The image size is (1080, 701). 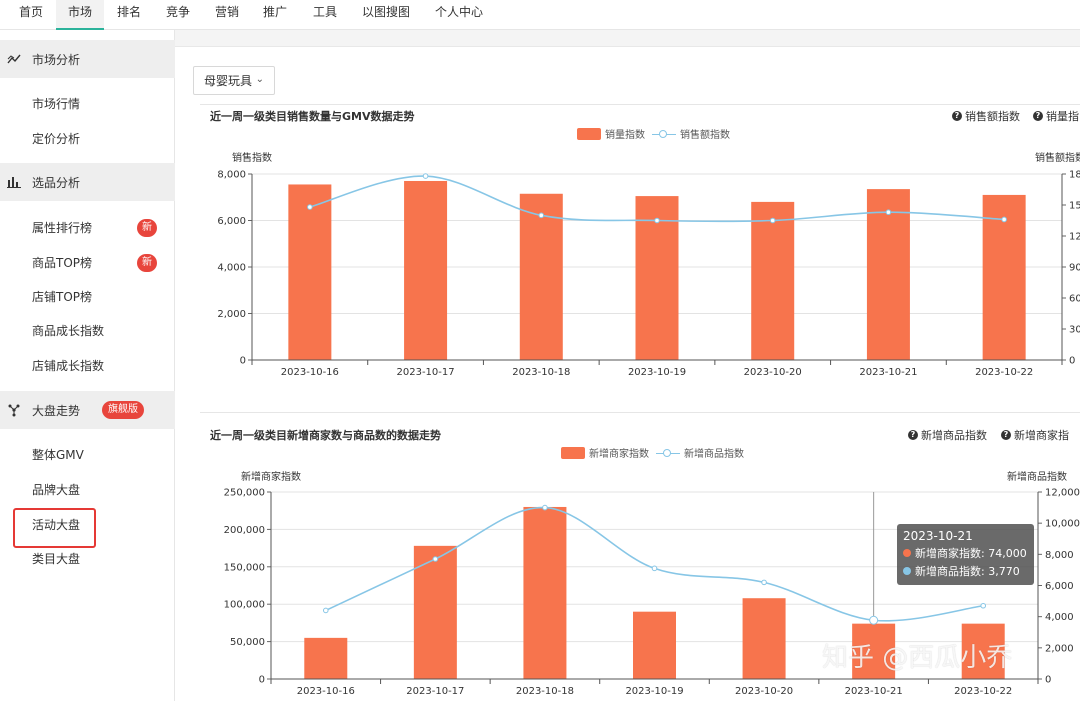 What do you see at coordinates (545, 691) in the screenshot?
I see `x-tick-label: 2023-10-18` at bounding box center [545, 691].